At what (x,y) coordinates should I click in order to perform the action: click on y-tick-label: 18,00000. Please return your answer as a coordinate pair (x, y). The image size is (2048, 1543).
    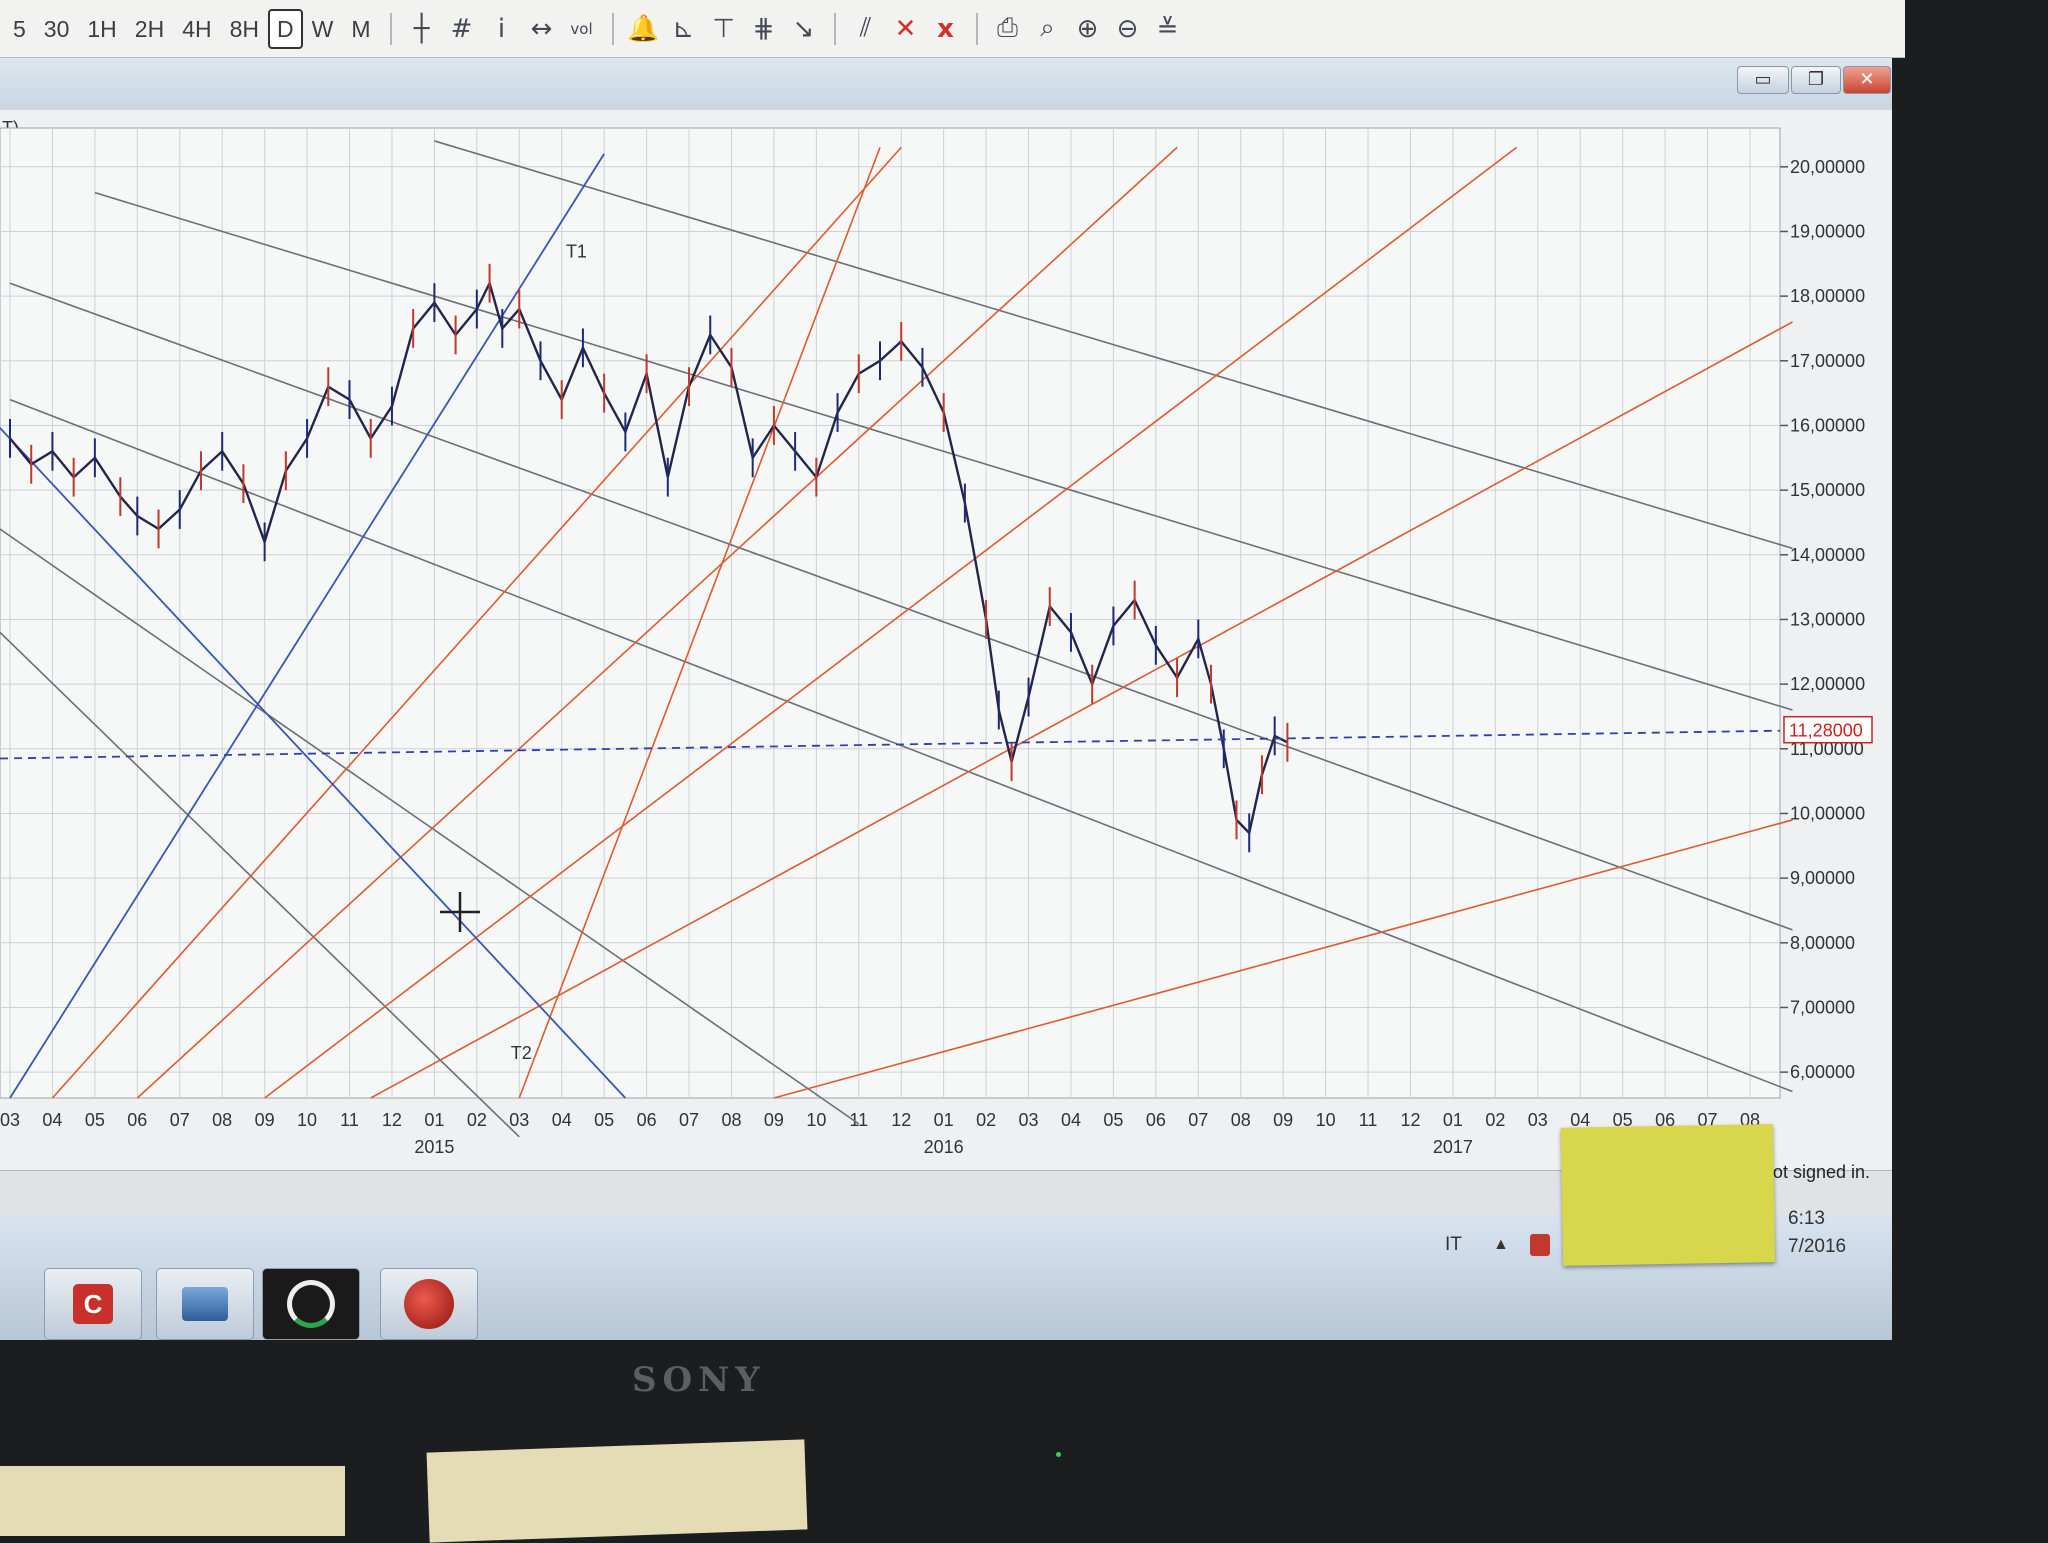
    Looking at the image, I should click on (1827, 296).